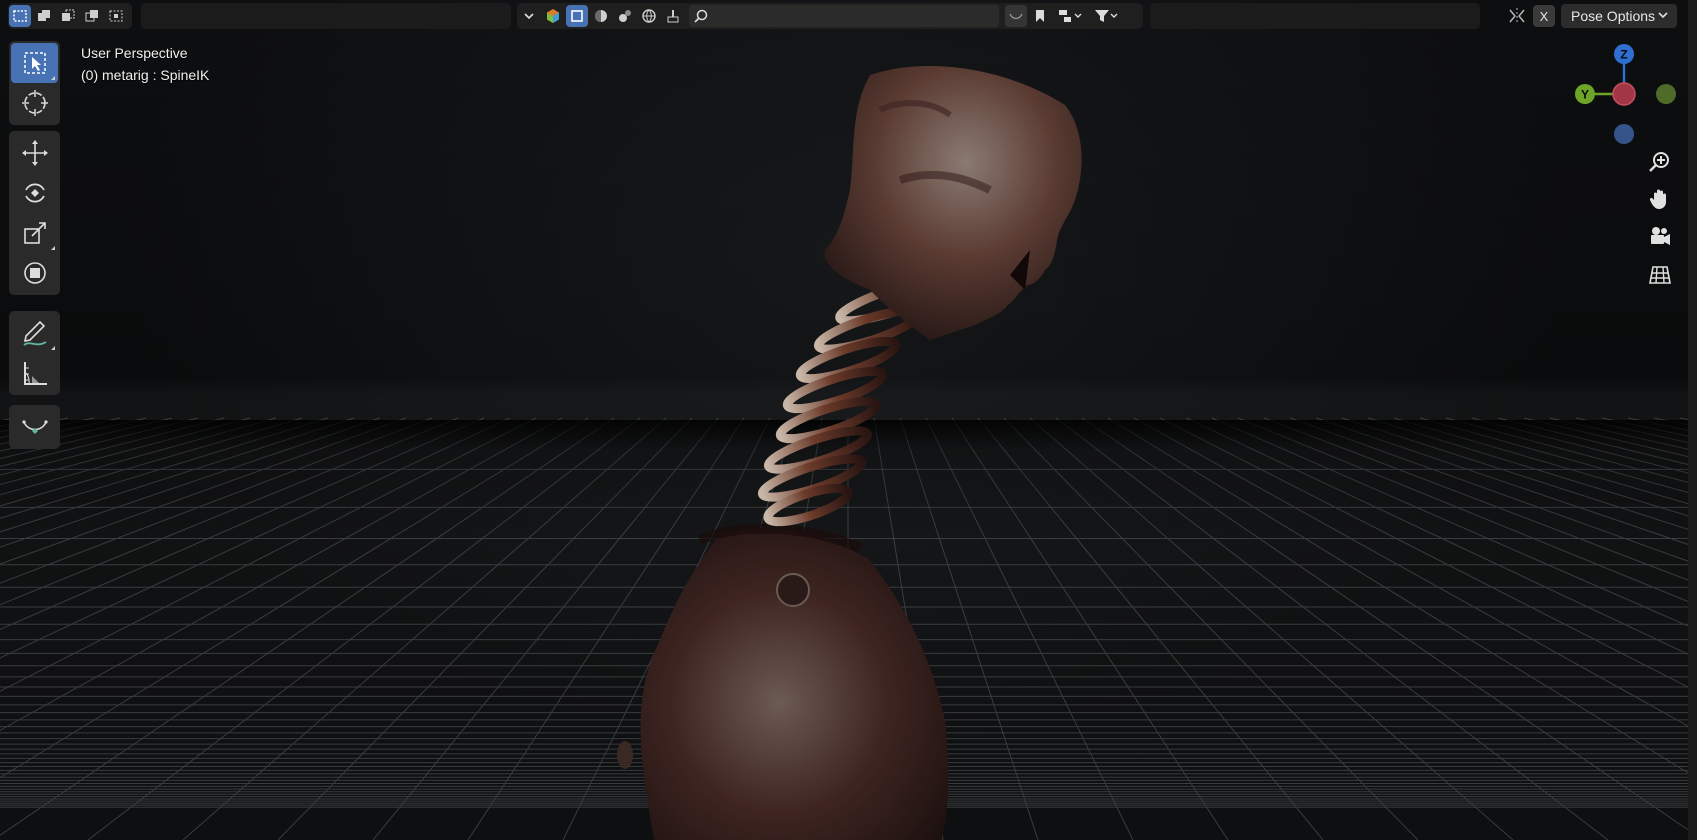 The width and height of the screenshot is (1697, 840). What do you see at coordinates (145, 64) in the screenshot?
I see `viewport-info: User Perspective (0) metarig : SpineIK` at bounding box center [145, 64].